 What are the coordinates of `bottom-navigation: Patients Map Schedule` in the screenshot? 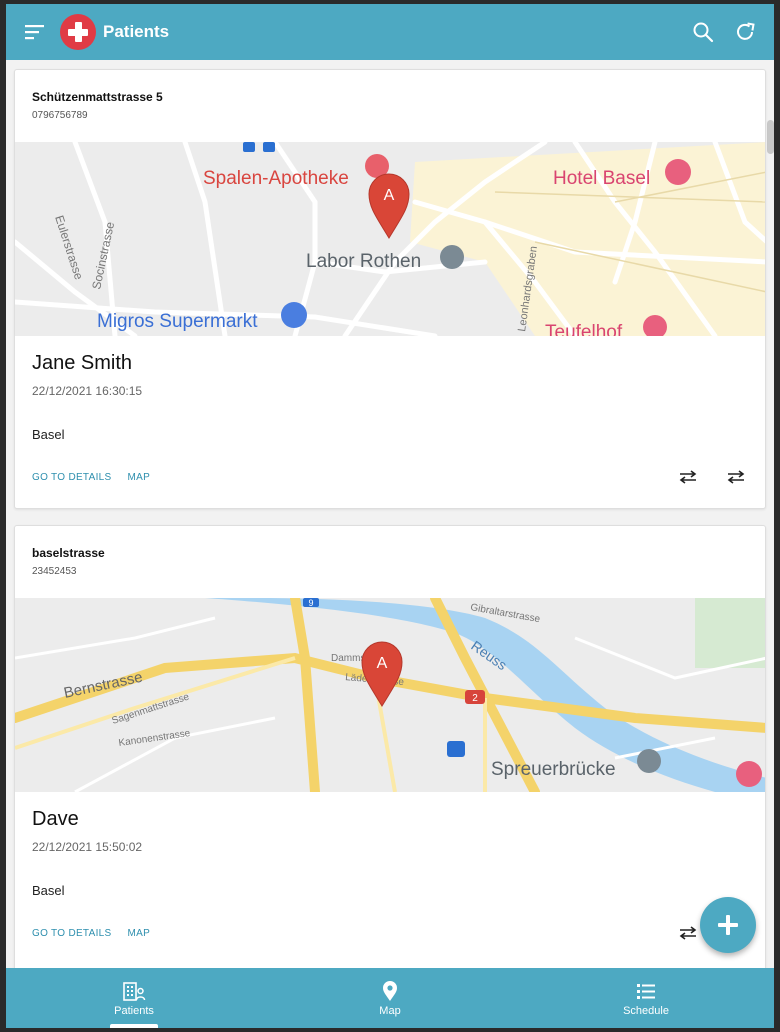 It's located at (390, 998).